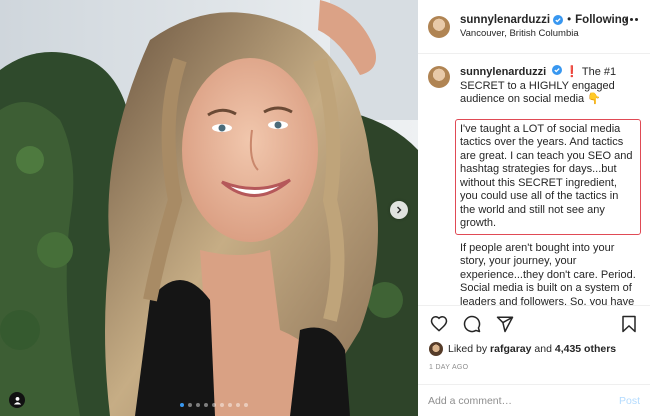 The height and width of the screenshot is (416, 650). I want to click on liker-avatar, so click(436, 349).